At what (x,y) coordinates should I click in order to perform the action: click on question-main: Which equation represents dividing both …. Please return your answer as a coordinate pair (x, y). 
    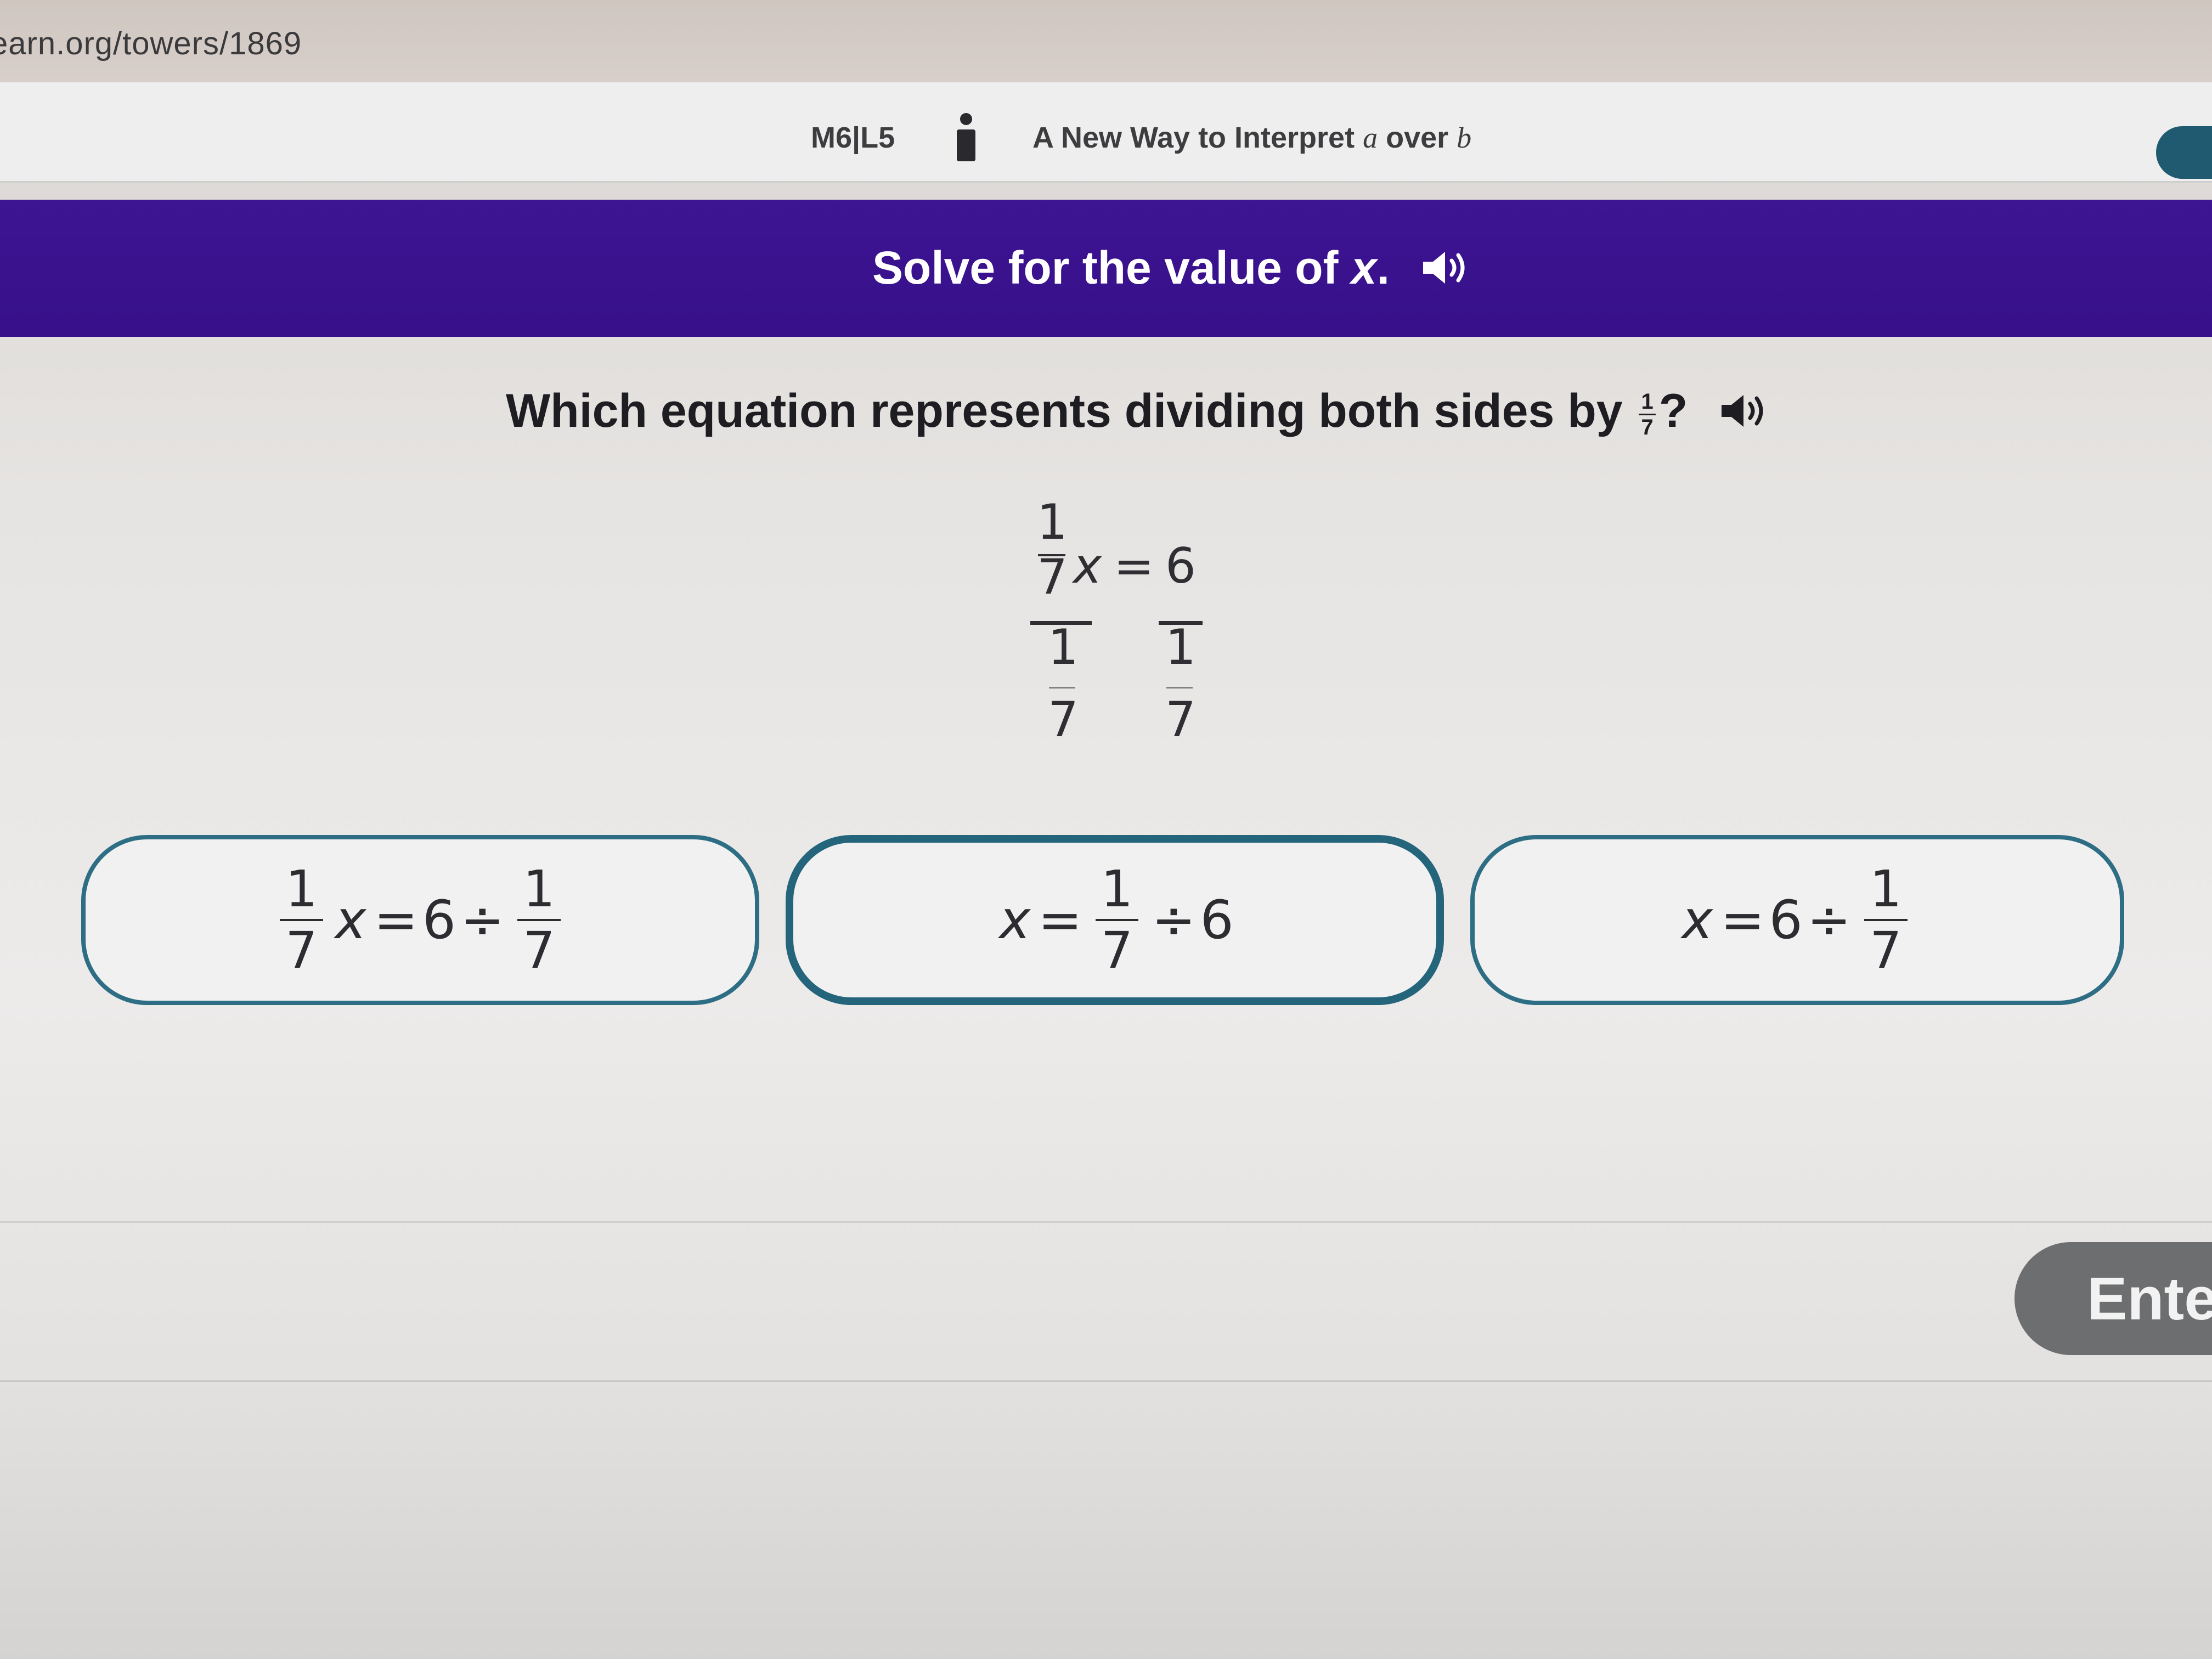
    Looking at the image, I should click on (1071, 411).